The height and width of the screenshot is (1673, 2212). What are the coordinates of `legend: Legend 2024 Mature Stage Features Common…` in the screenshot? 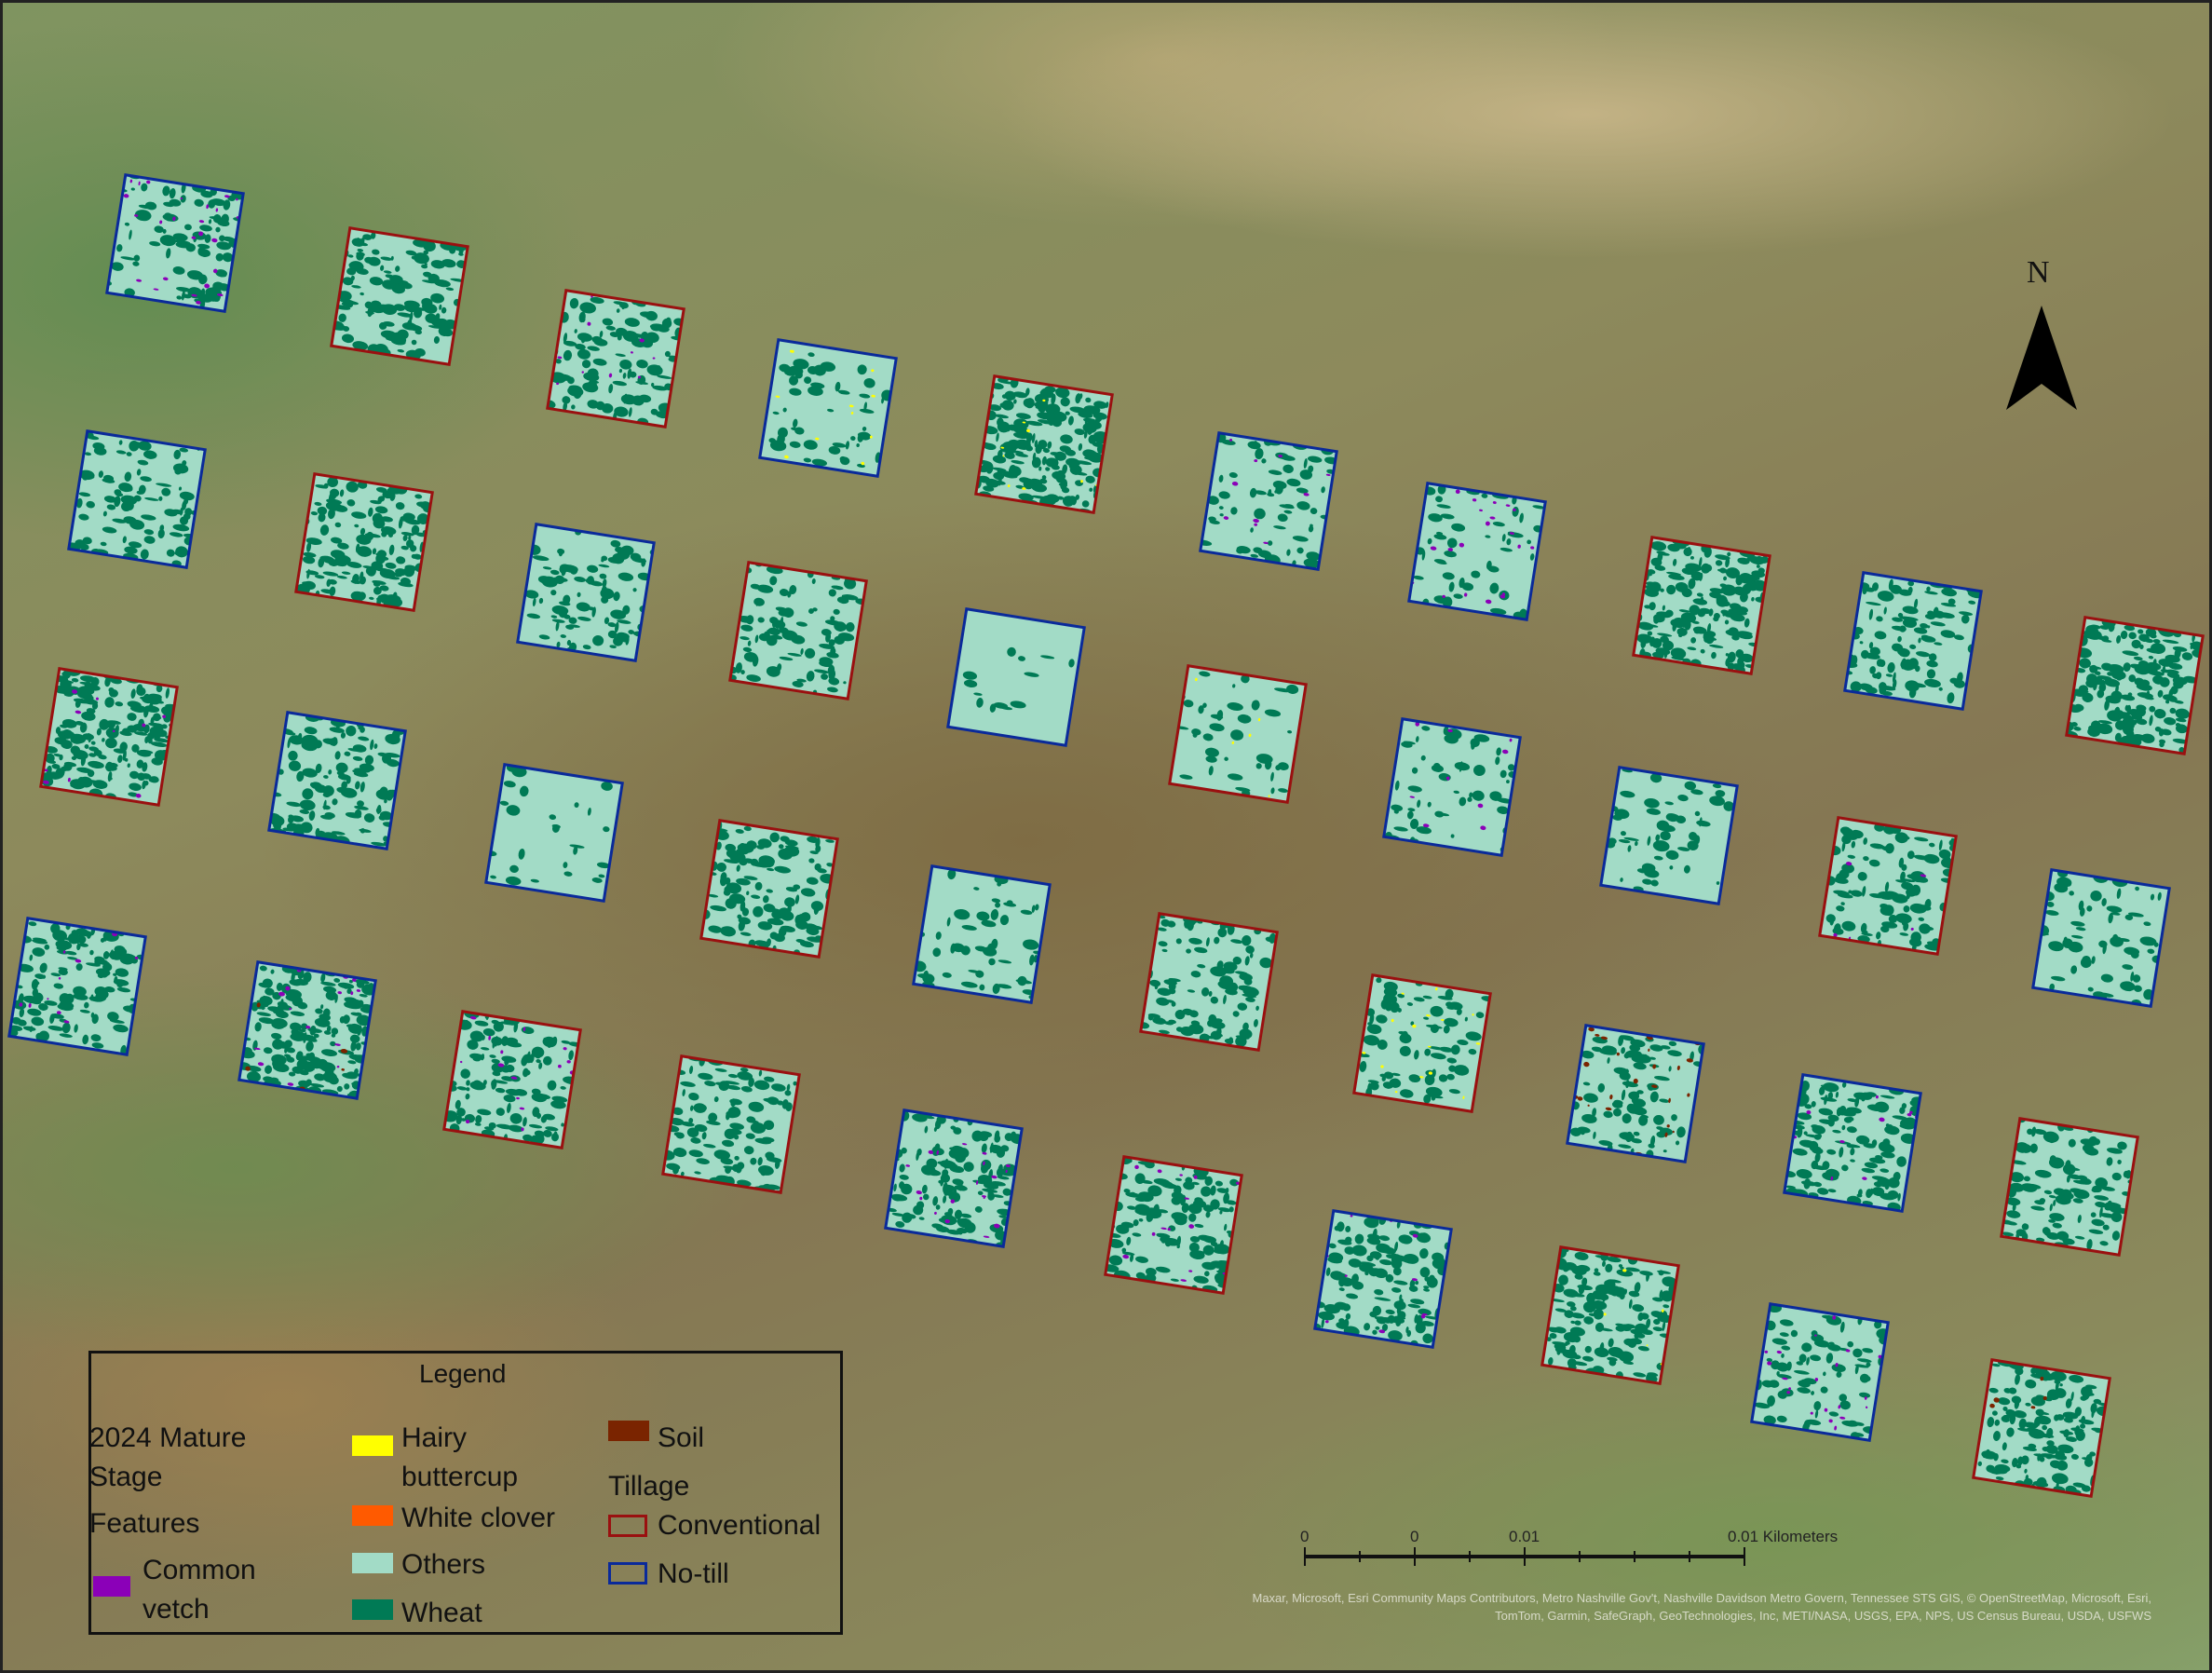 It's located at (466, 1493).